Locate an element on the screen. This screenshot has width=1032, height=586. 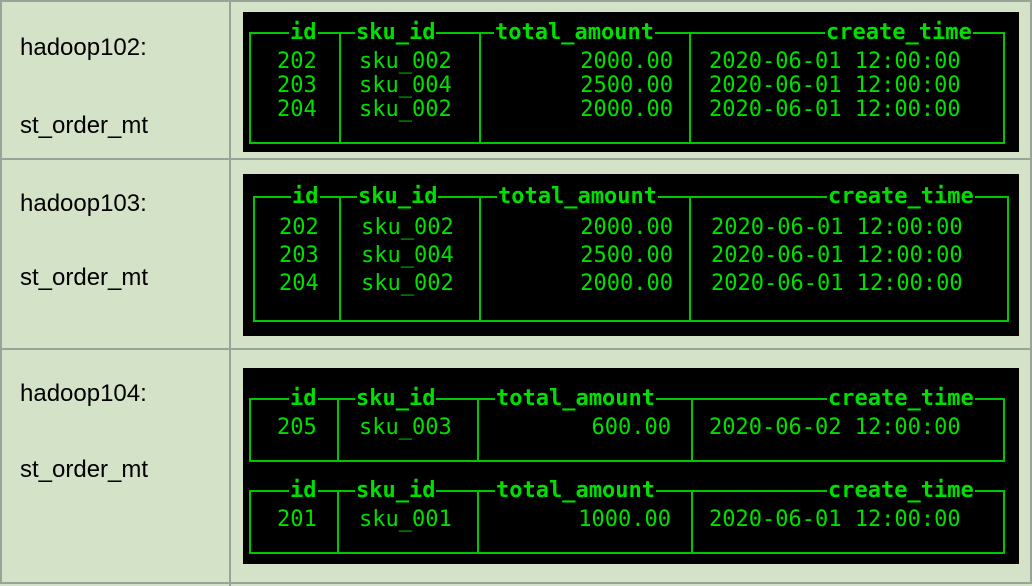
cell-id: 201 is located at coordinates (297, 519).